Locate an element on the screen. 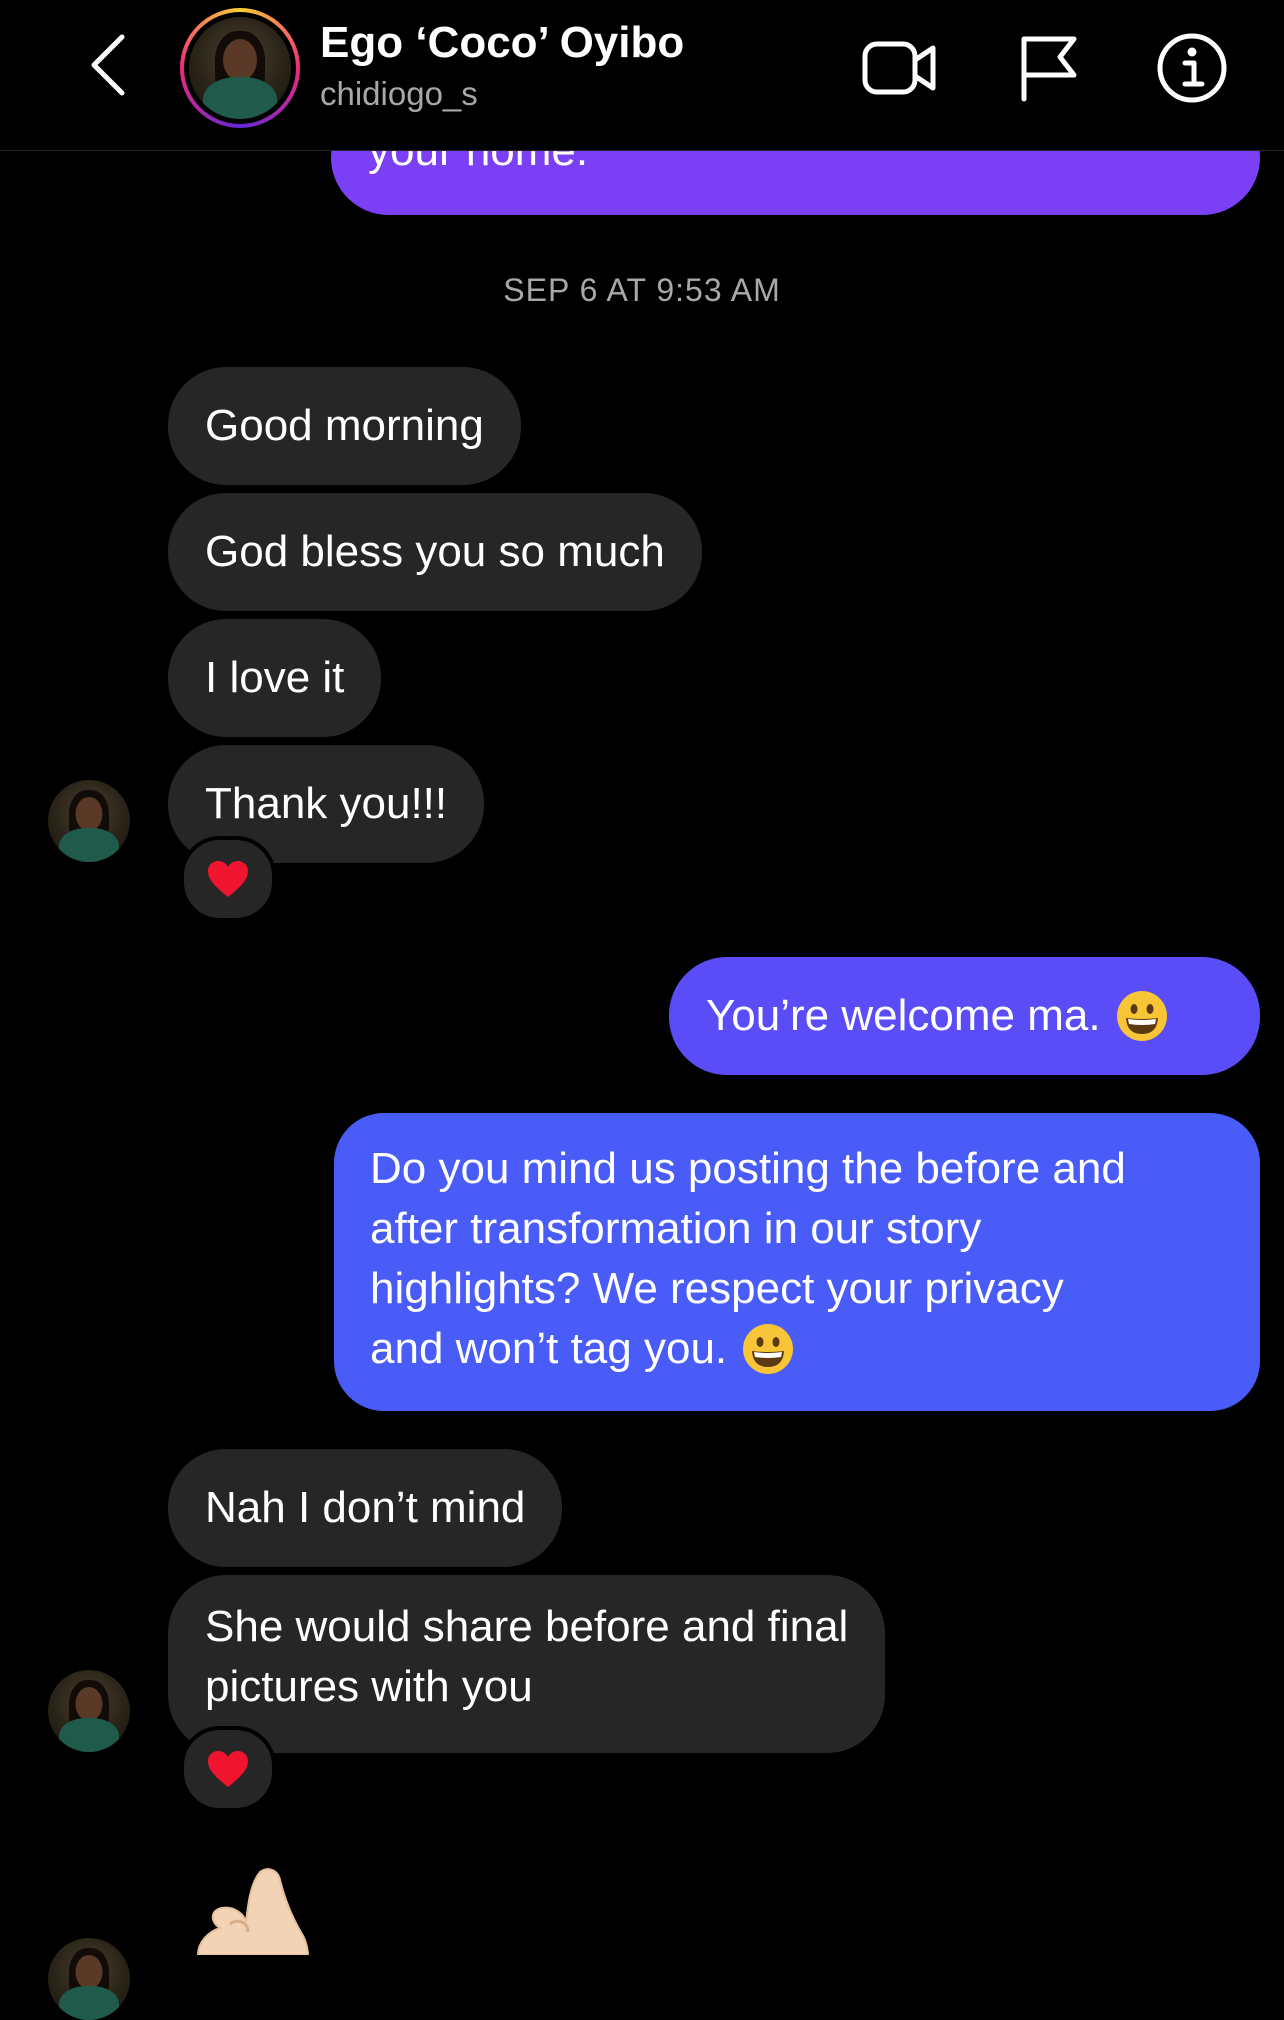 The height and width of the screenshot is (2020, 1284). header-names: Ego ‘Coco’ Oyibo chidiogo_s is located at coordinates (502, 65).